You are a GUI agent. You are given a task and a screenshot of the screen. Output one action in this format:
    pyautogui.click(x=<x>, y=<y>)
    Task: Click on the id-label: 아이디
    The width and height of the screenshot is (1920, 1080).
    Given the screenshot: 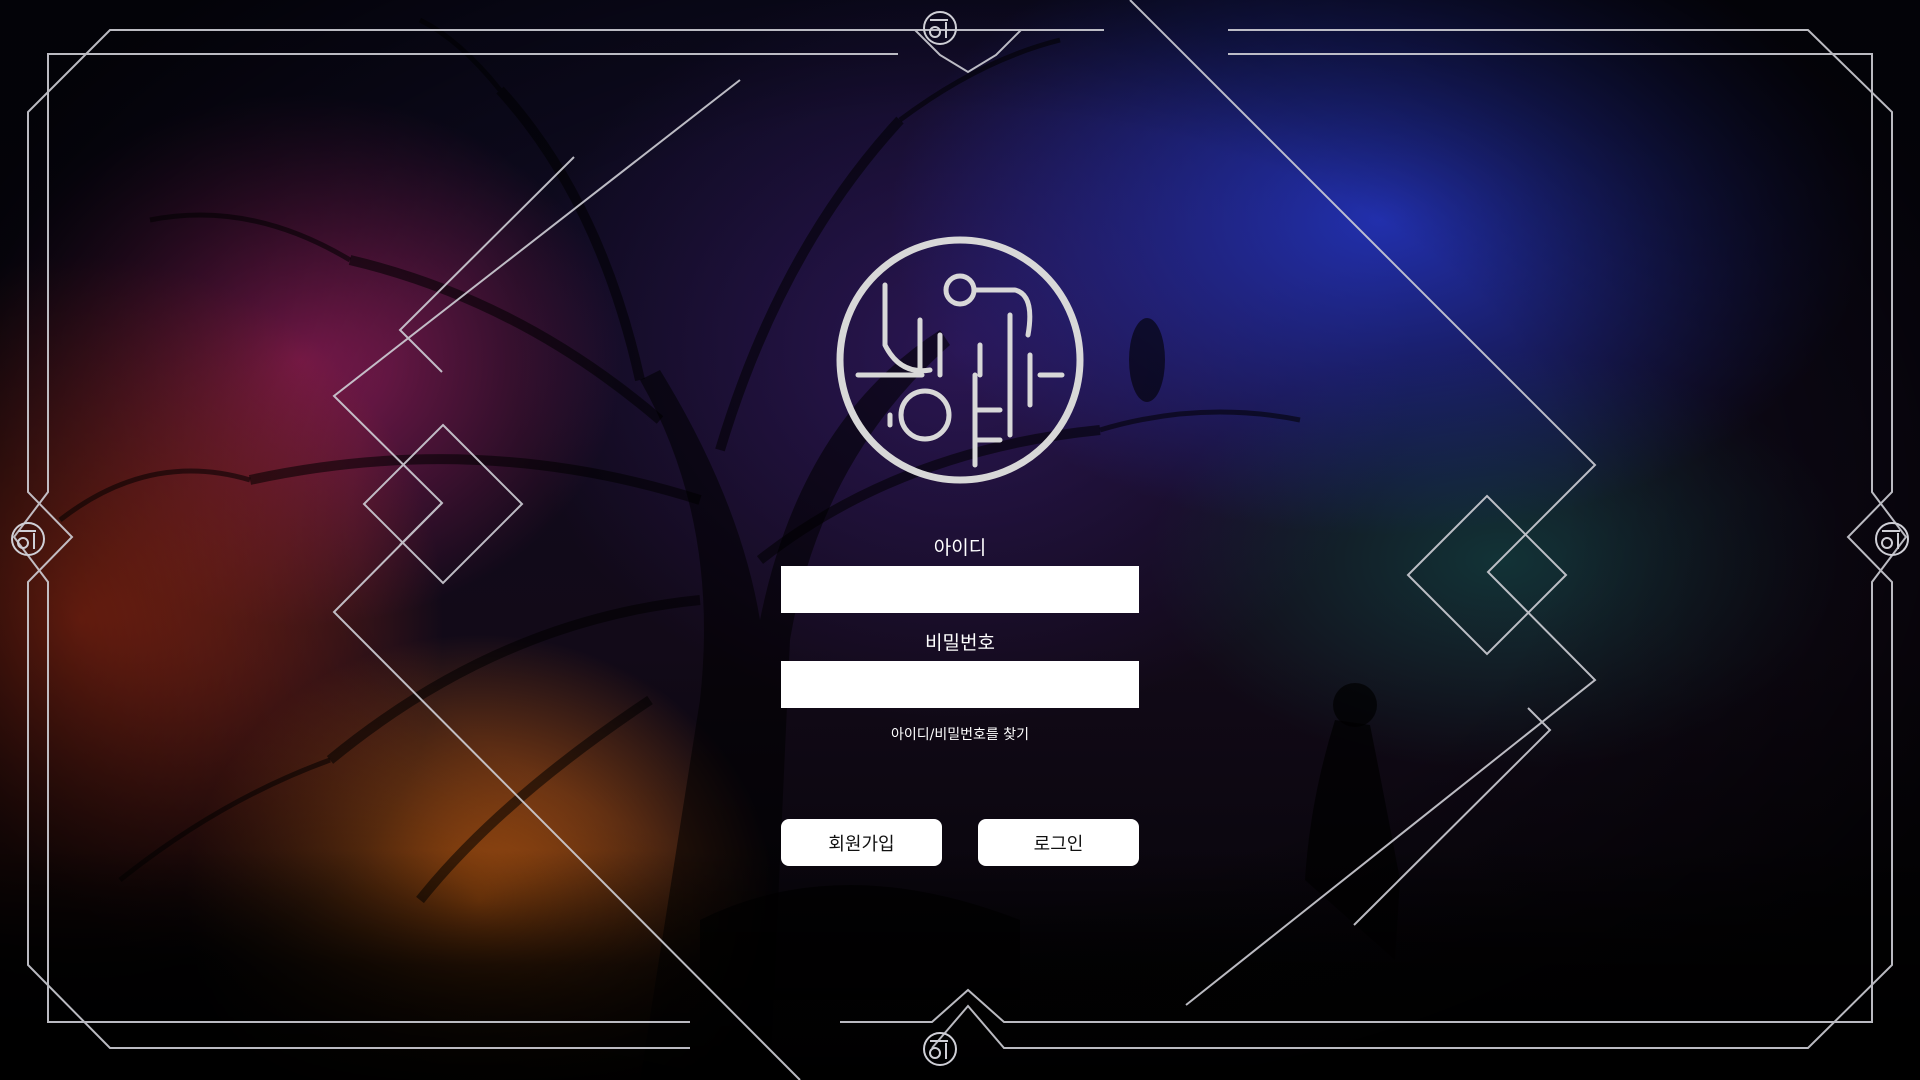 What is the action you would take?
    pyautogui.click(x=960, y=548)
    